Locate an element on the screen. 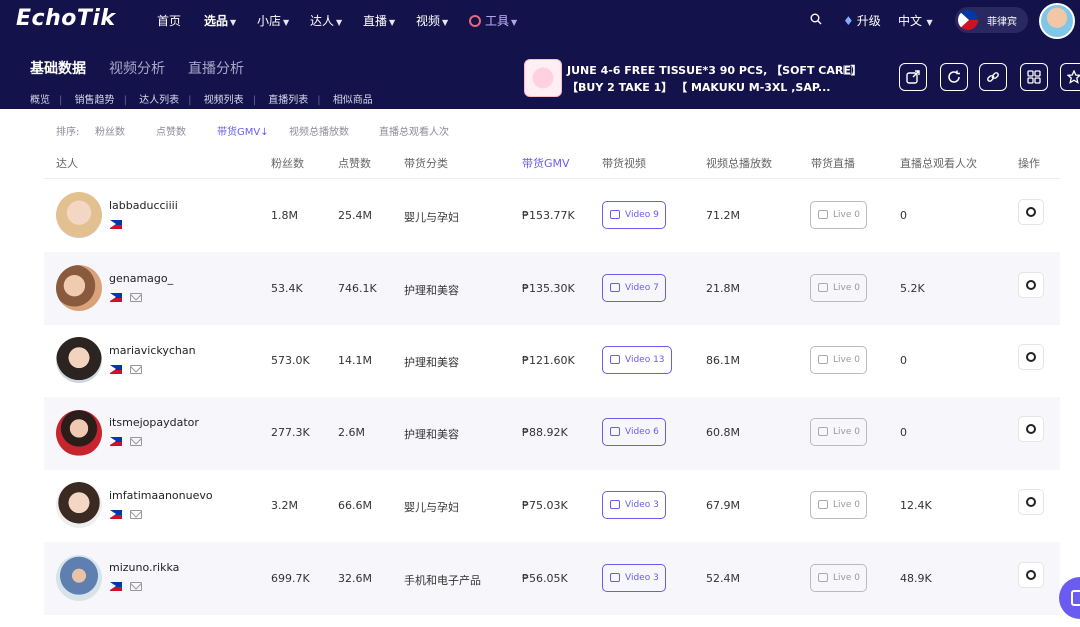  category-value: 婴儿与孕妇 is located at coordinates (431, 507).